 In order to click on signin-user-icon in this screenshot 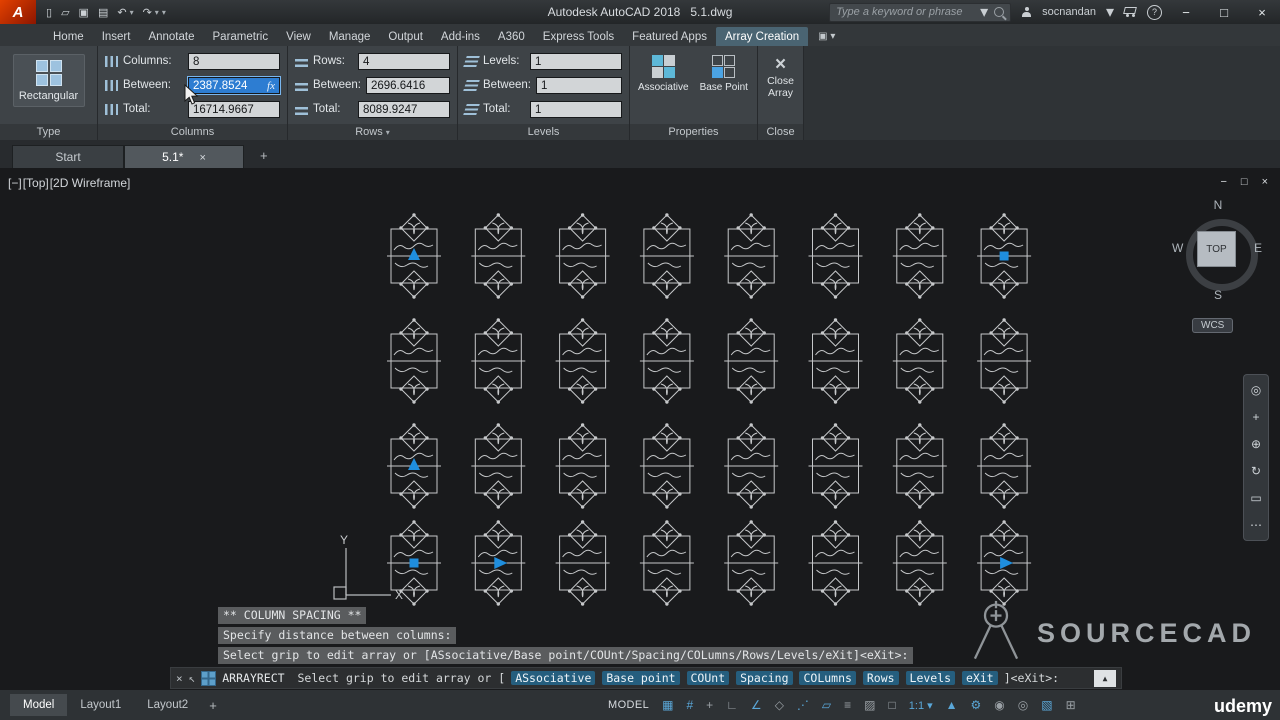, I will do `click(1026, 12)`.